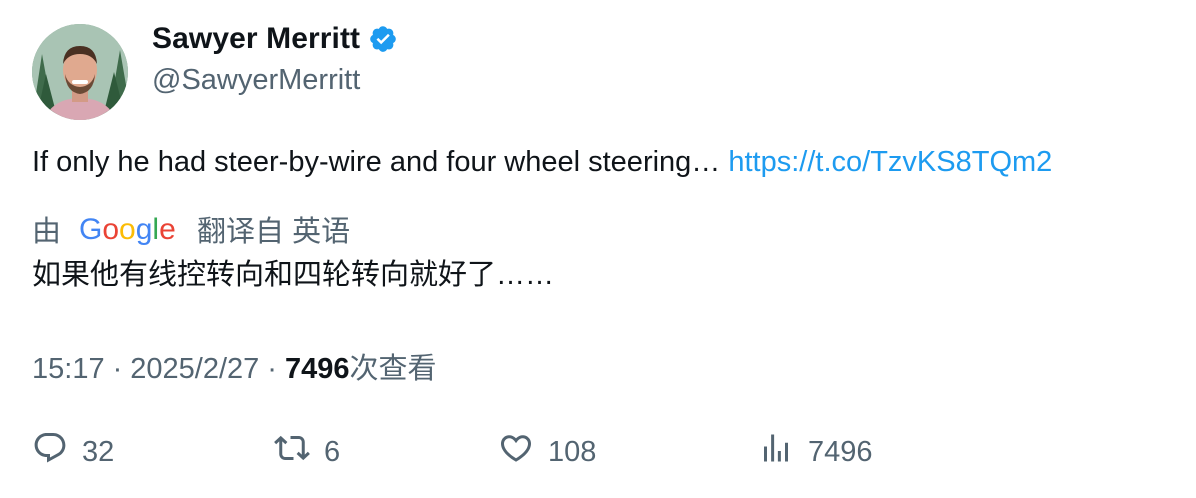 The image size is (1196, 498). I want to click on tweet-link: https://t.co/TzvKS8TQm2, so click(890, 162).